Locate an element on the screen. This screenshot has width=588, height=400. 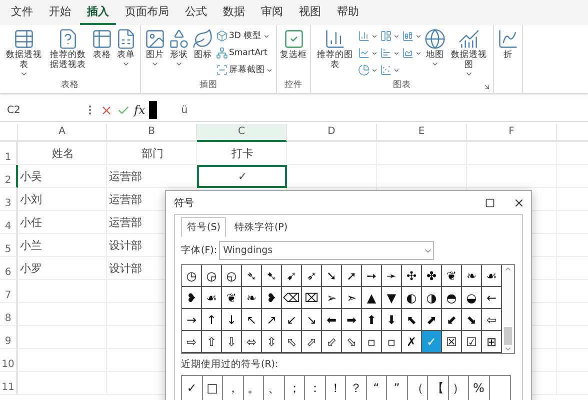
ribbon-tab: 文件 is located at coordinates (22, 12).